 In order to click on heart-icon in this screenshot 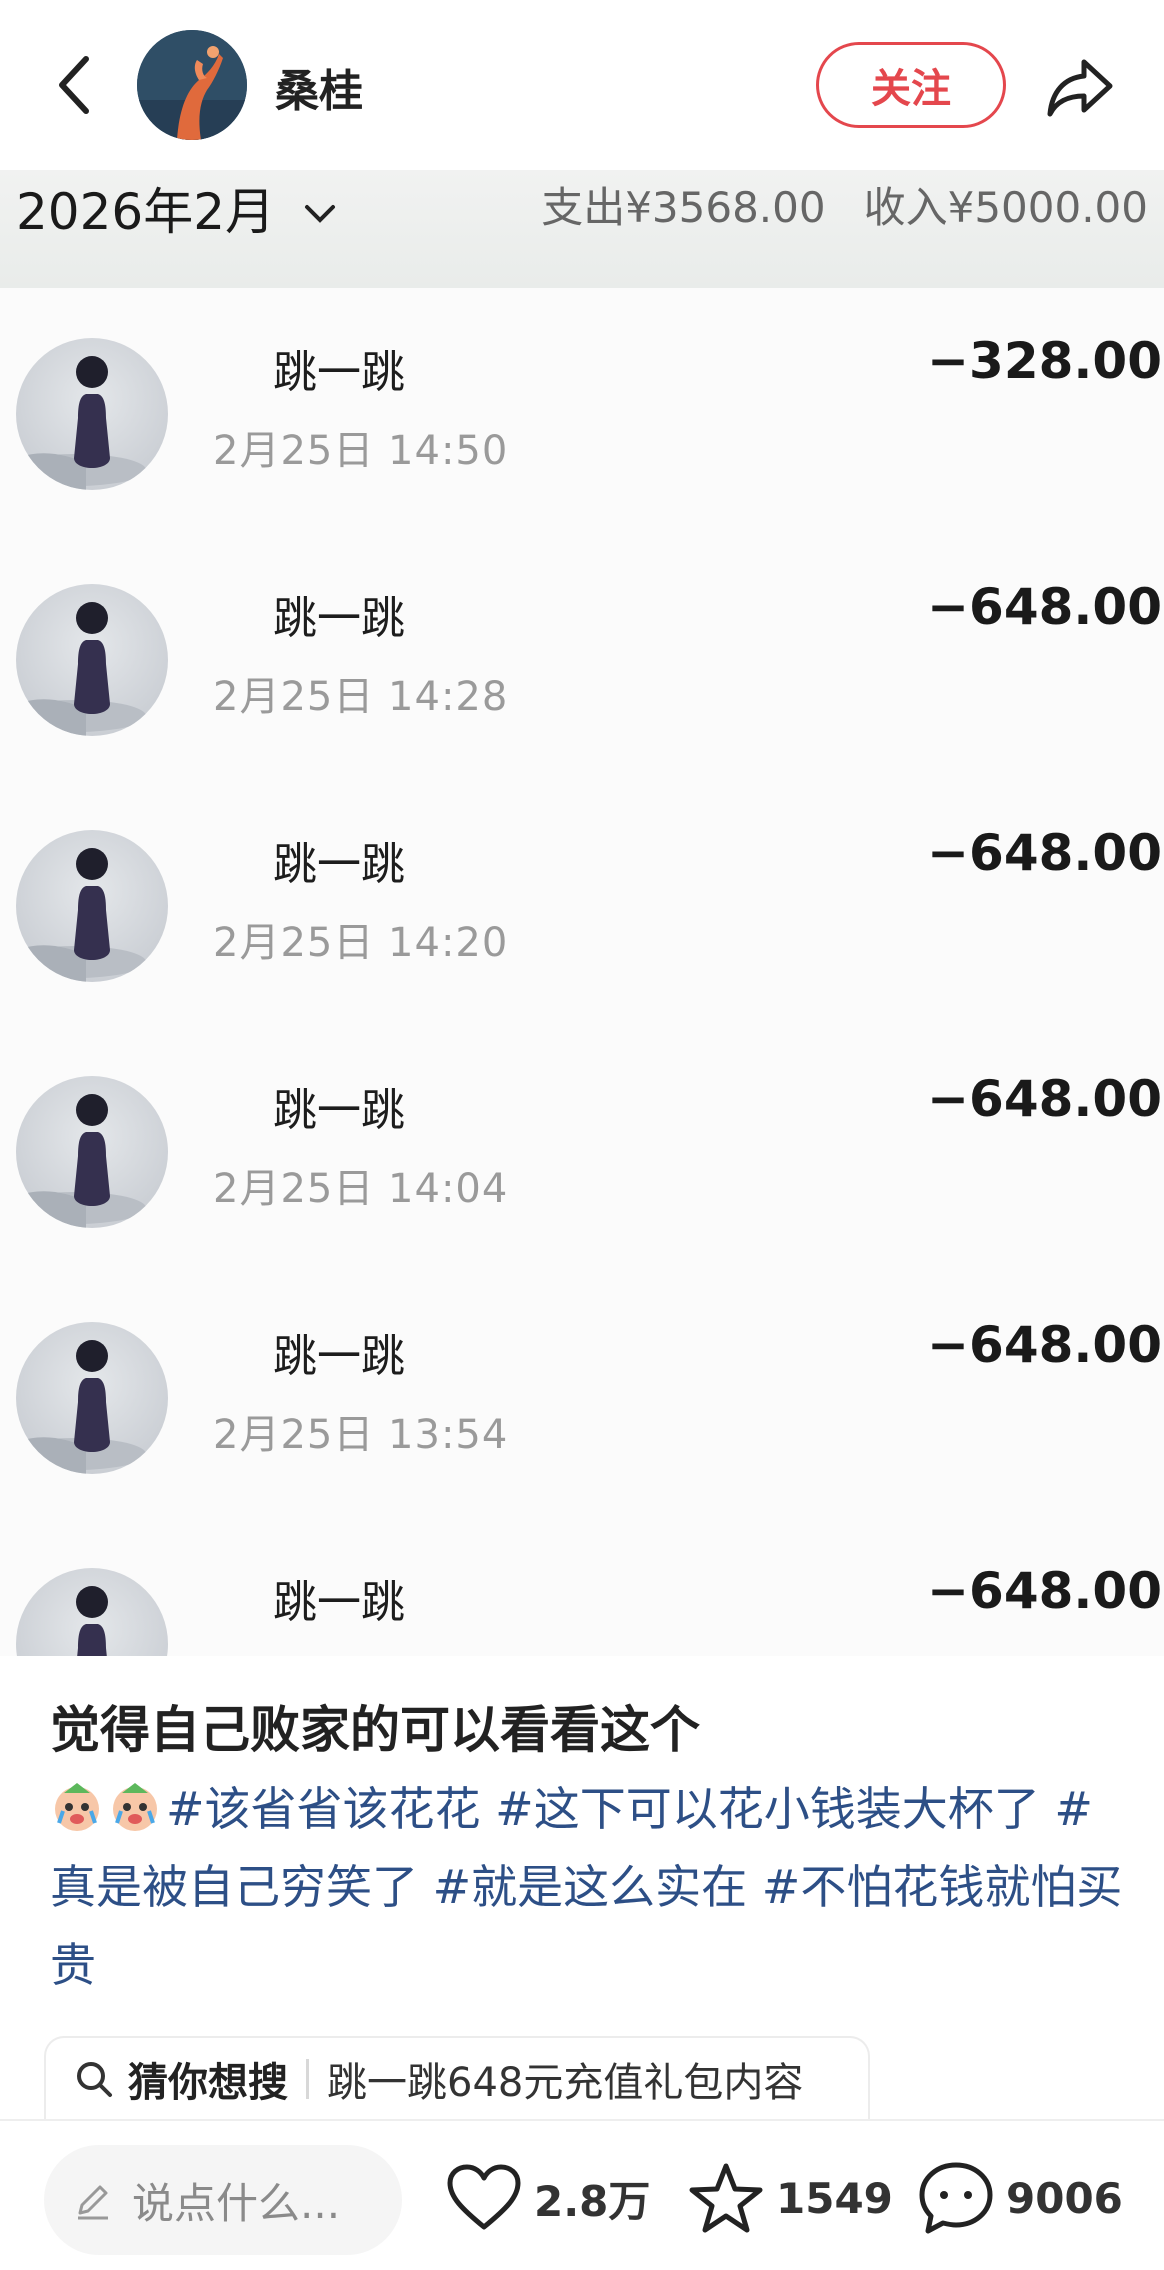, I will do `click(484, 2197)`.